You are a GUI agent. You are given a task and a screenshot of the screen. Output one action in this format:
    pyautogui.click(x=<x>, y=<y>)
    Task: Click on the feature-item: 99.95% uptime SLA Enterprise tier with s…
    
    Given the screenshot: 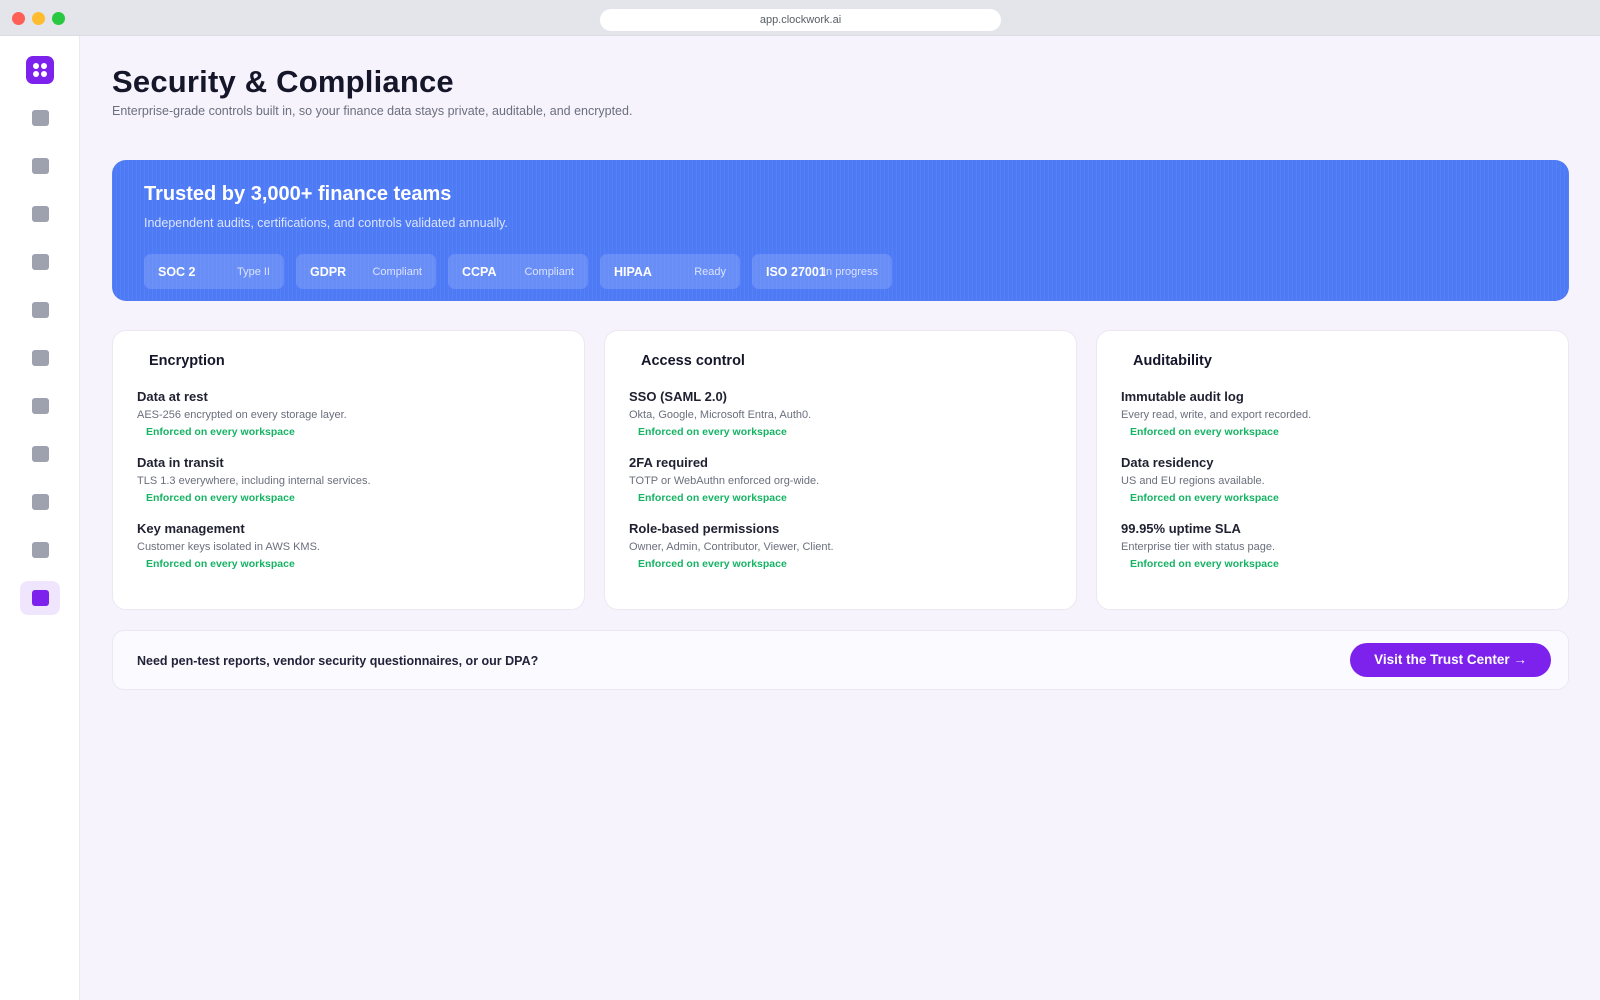 What is the action you would take?
    pyautogui.click(x=1200, y=545)
    